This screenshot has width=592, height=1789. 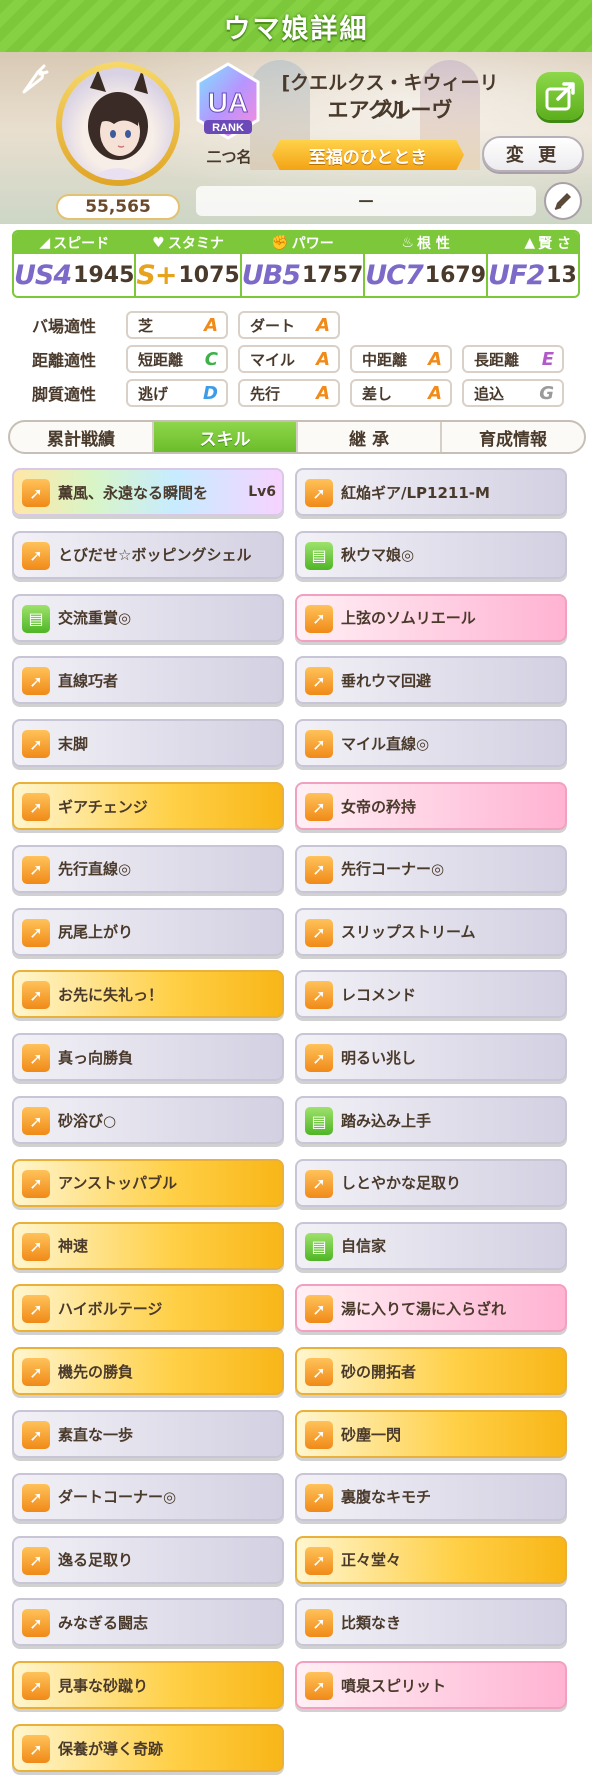 What do you see at coordinates (530, 243) in the screenshot?
I see `mortarboard-icon: ▲` at bounding box center [530, 243].